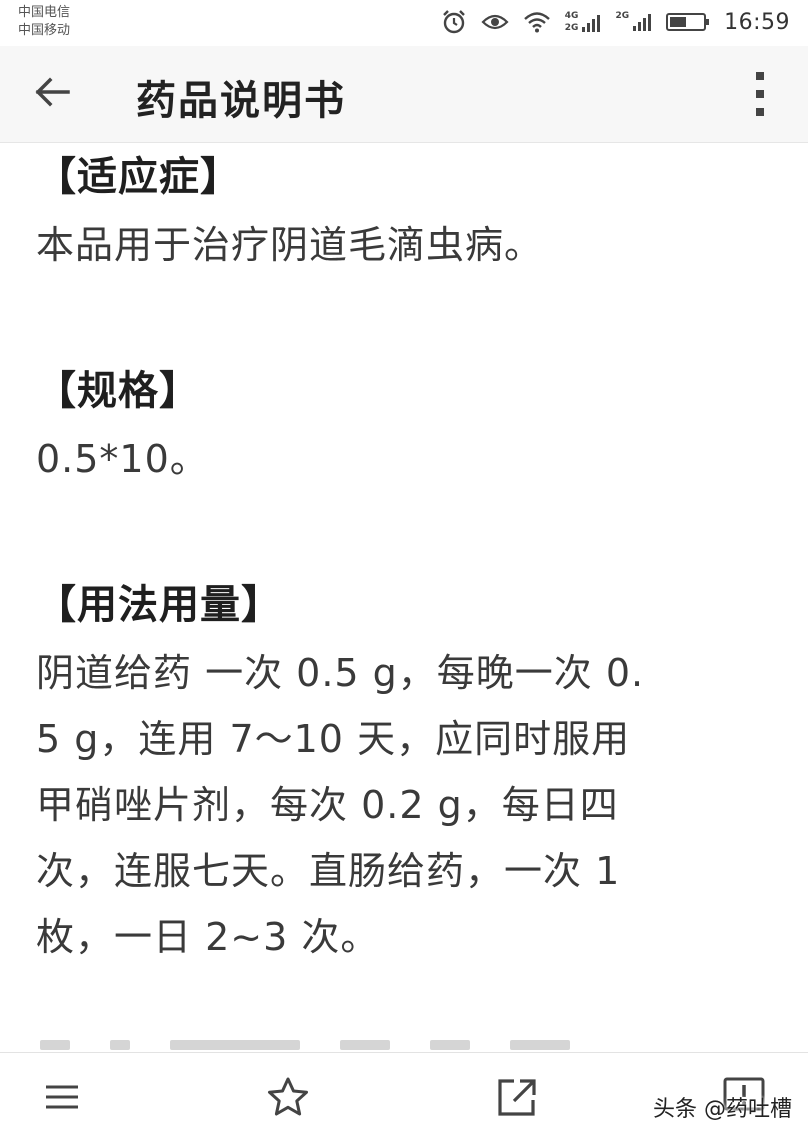 This screenshot has width=808, height=1143. What do you see at coordinates (406, 424) in the screenshot?
I see `section-specification: 【规格】 0.5*10。` at bounding box center [406, 424].